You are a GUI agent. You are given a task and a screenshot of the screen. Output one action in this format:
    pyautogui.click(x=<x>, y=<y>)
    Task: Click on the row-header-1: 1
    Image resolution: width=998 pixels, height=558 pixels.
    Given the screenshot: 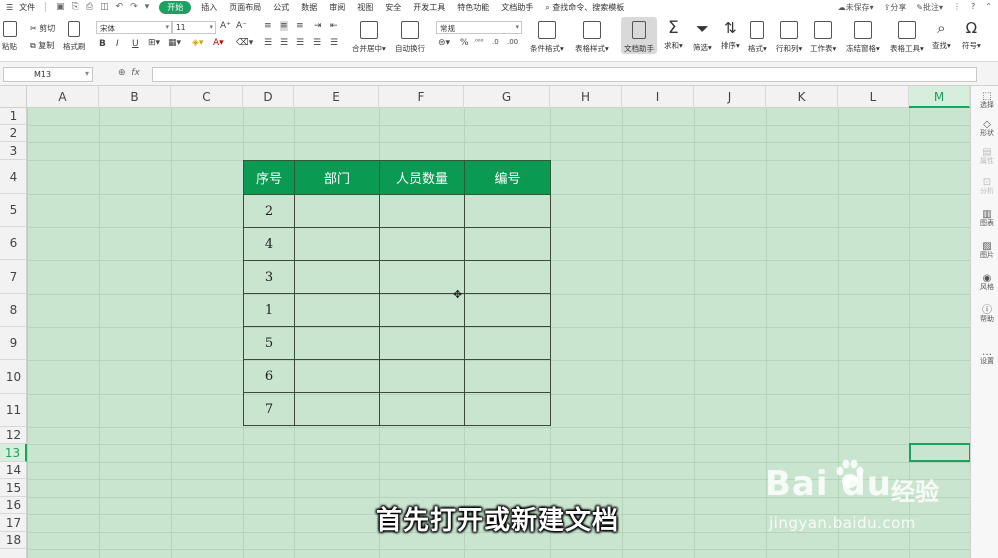 What is the action you would take?
    pyautogui.click(x=13, y=116)
    